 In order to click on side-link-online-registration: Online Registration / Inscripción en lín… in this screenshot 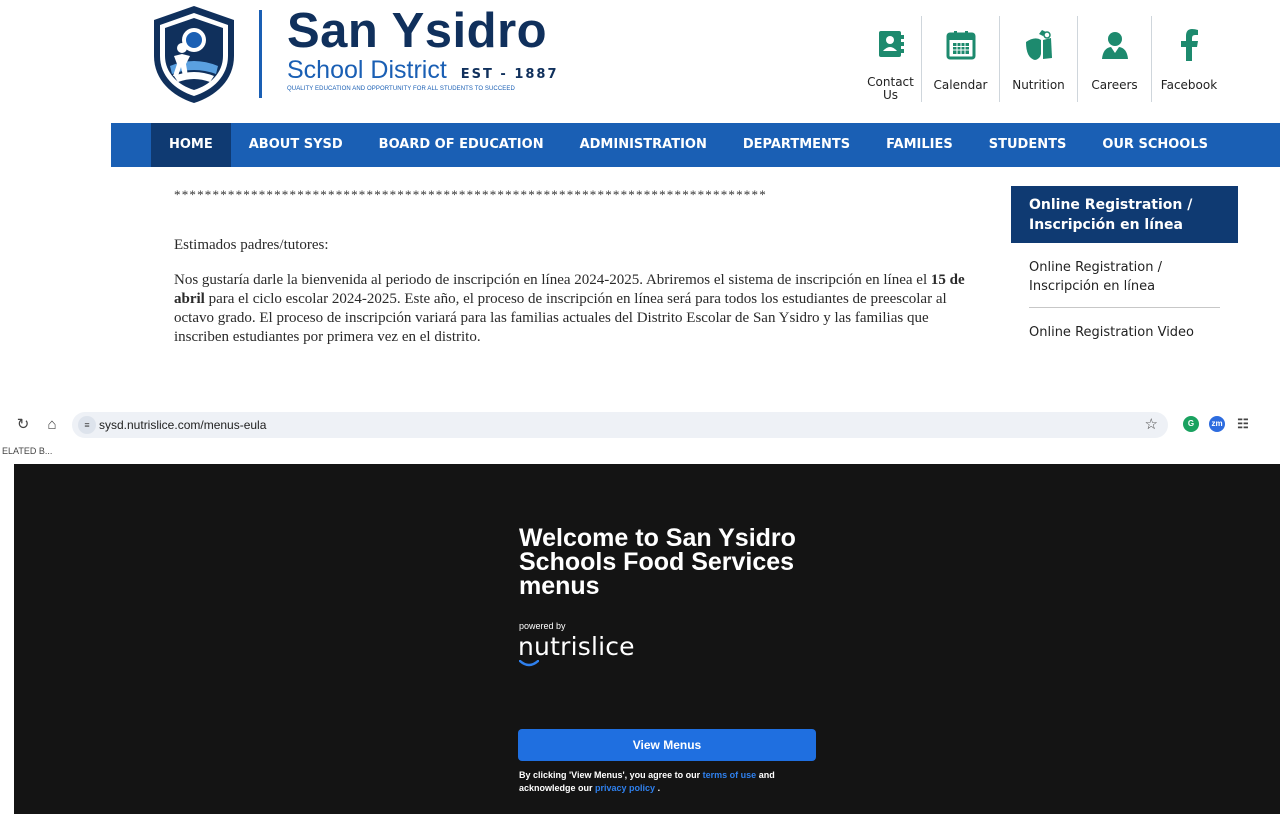, I will do `click(1124, 275)`.